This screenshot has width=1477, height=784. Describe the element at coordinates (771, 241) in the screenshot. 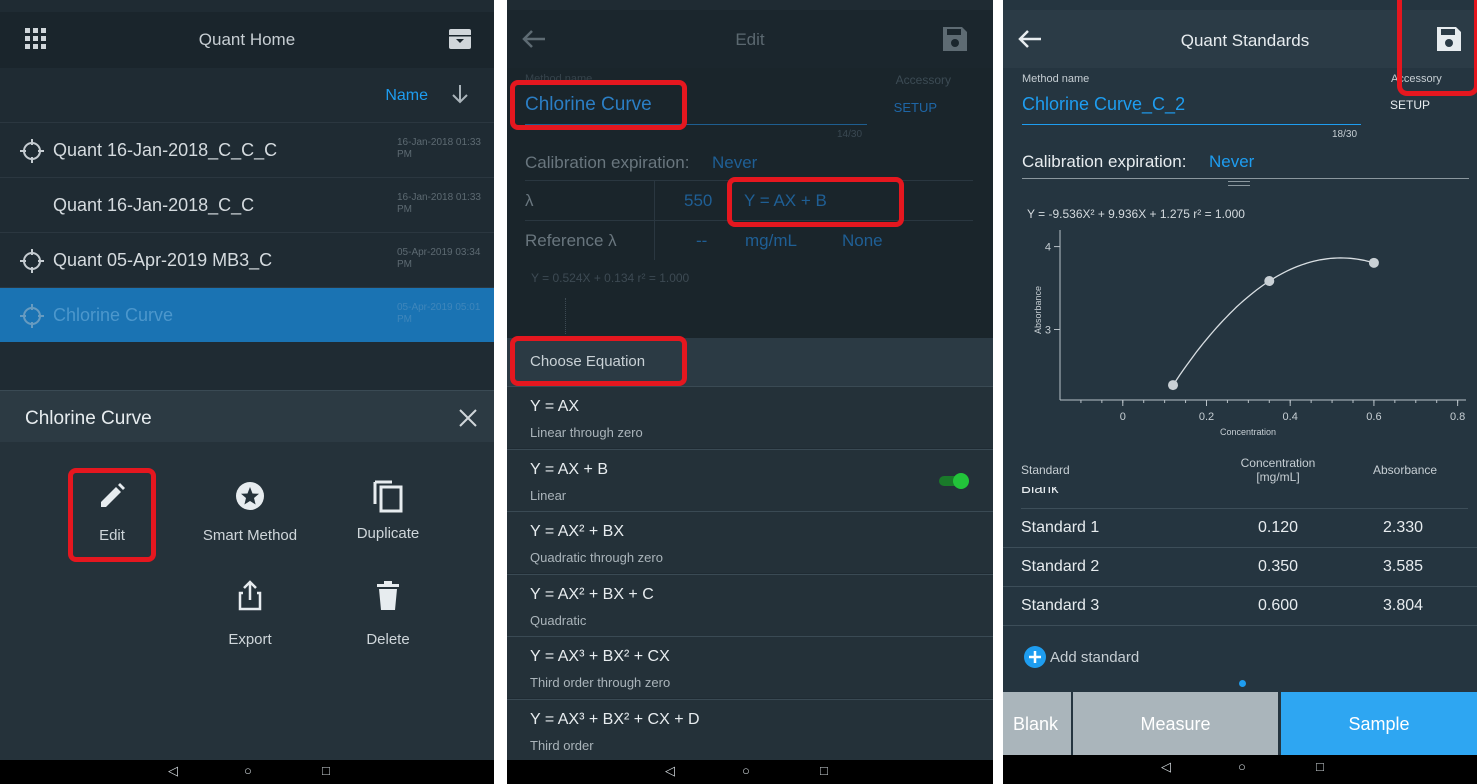

I see `unit-value: mg/mL` at that location.